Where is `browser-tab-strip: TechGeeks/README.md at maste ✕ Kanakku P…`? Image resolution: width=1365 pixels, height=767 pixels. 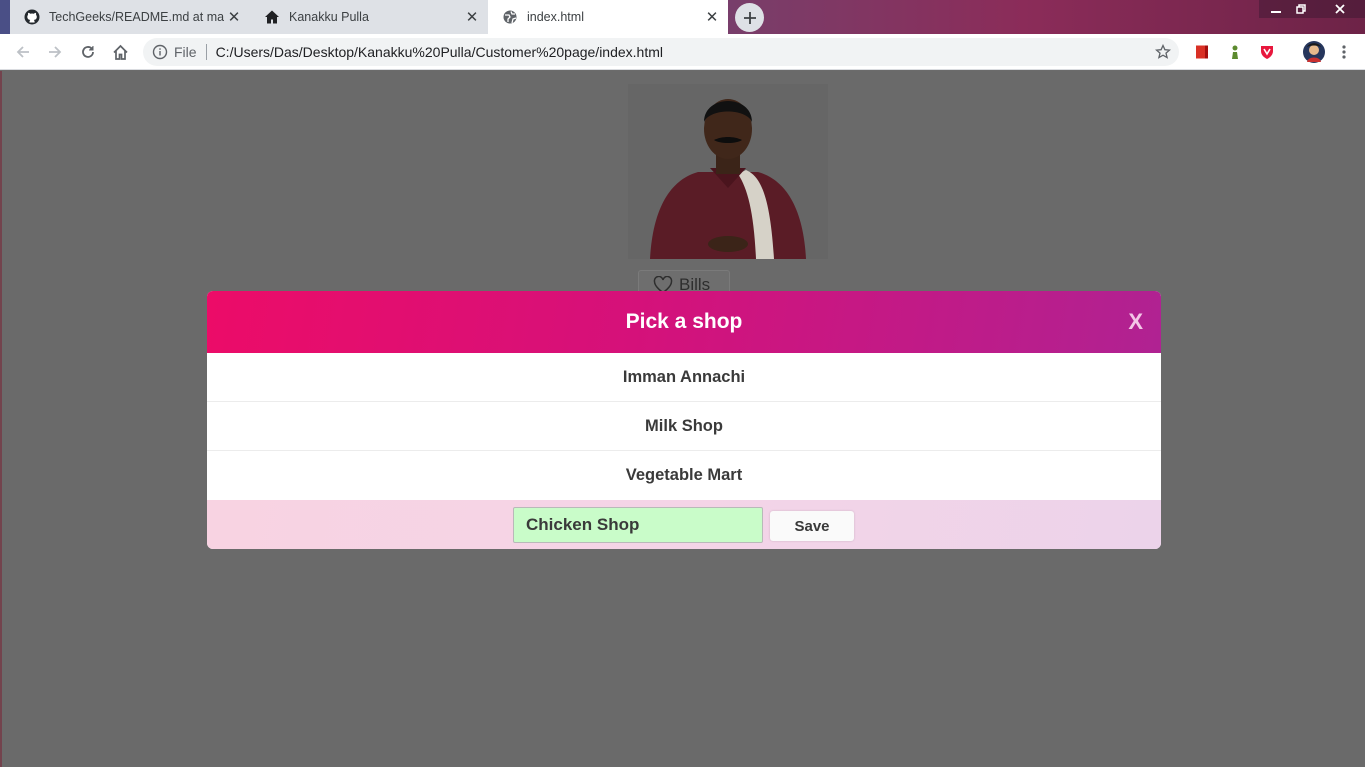
browser-tab-strip: TechGeeks/README.md at maste ✕ Kanakku P… is located at coordinates (682, 17).